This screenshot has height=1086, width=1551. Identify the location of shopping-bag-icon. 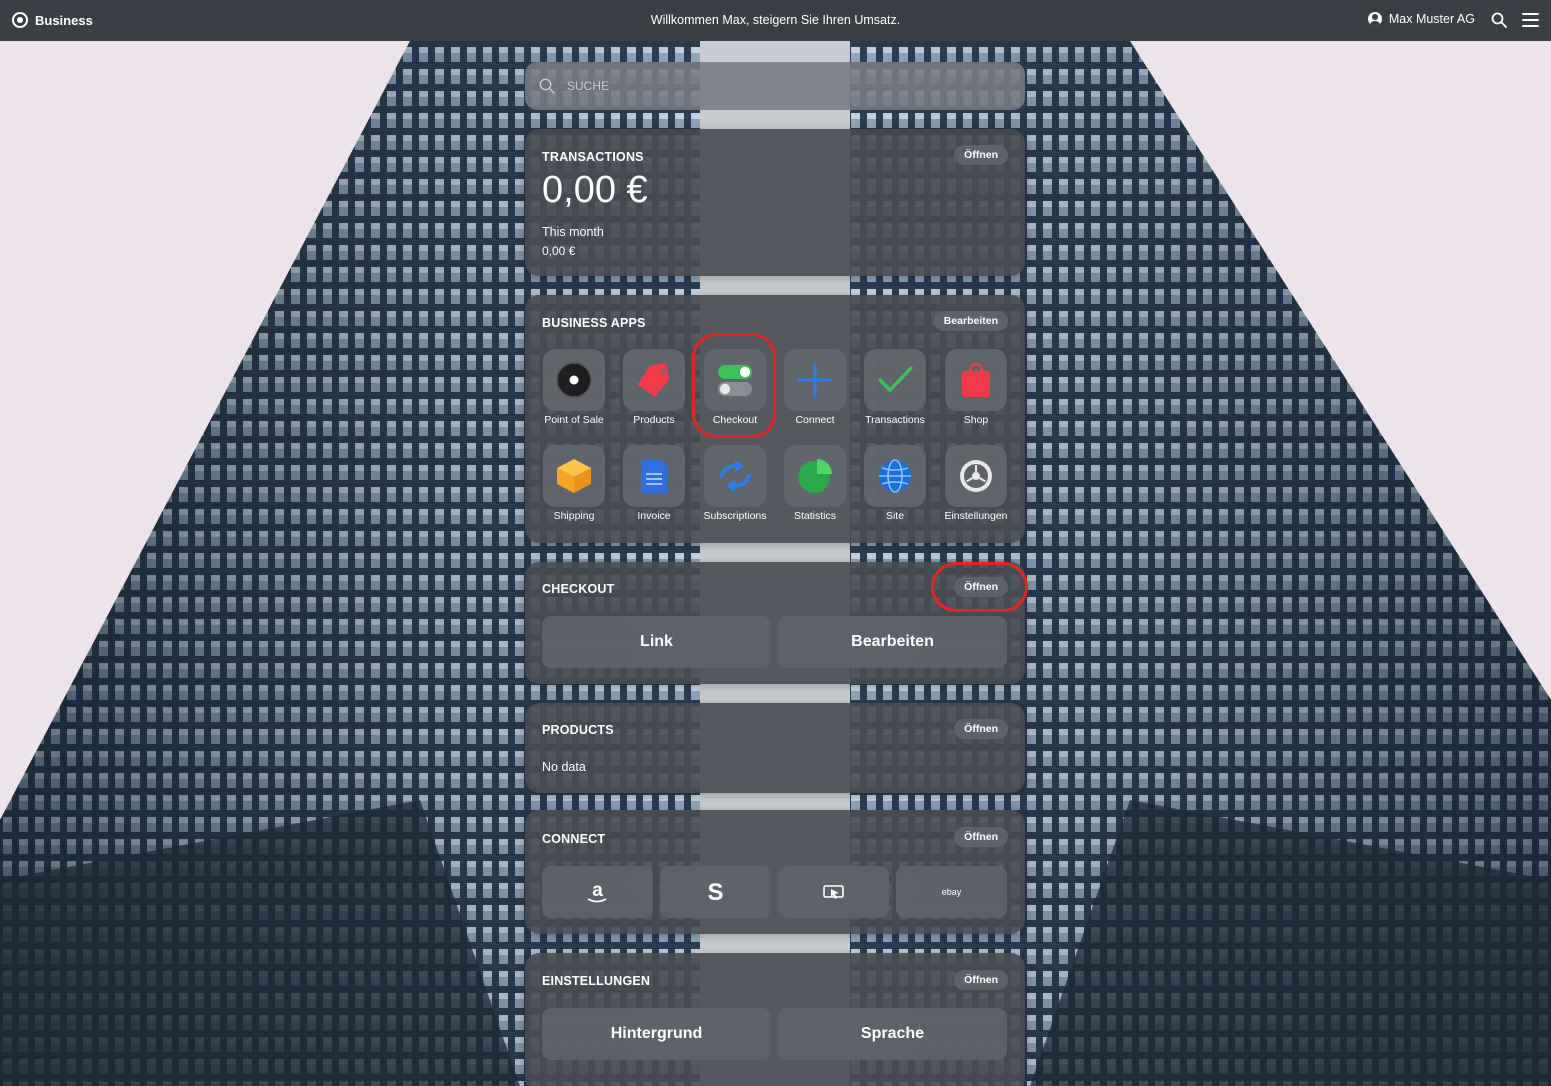
(976, 379).